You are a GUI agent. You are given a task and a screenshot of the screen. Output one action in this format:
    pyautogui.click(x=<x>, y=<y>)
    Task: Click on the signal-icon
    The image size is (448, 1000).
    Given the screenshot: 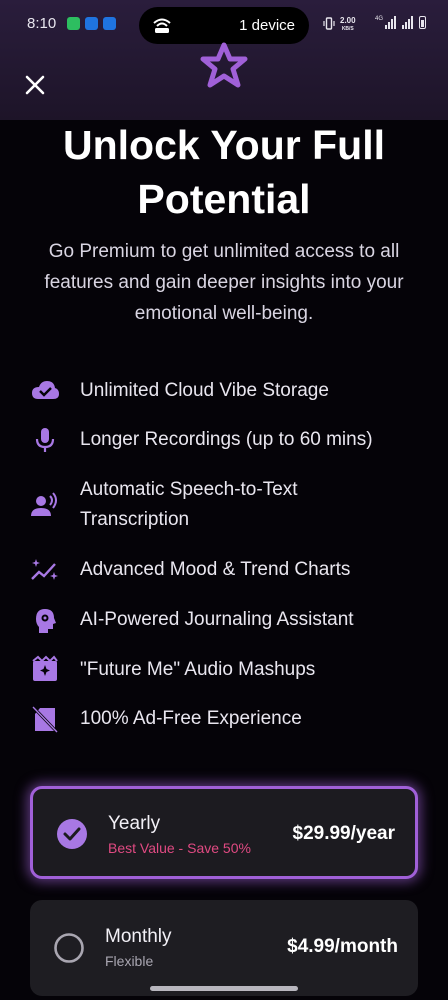 What is the action you would take?
    pyautogui.click(x=407, y=22)
    